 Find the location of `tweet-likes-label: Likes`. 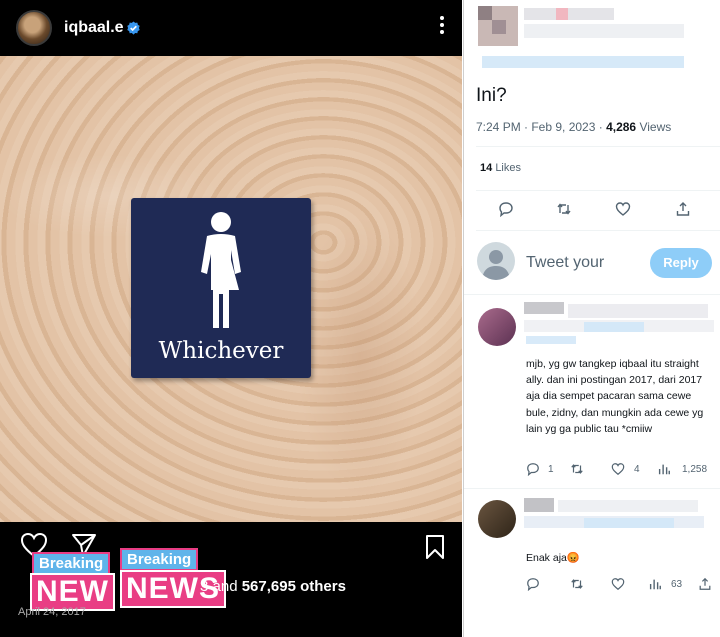

tweet-likes-label: Likes is located at coordinates (508, 168).